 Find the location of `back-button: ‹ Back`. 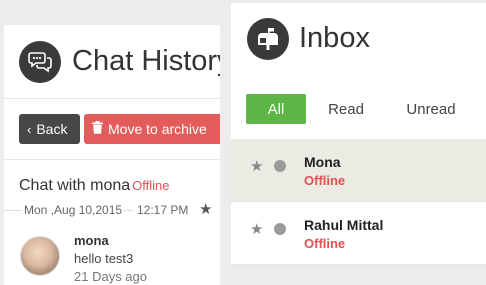

back-button: ‹ Back is located at coordinates (49, 129).